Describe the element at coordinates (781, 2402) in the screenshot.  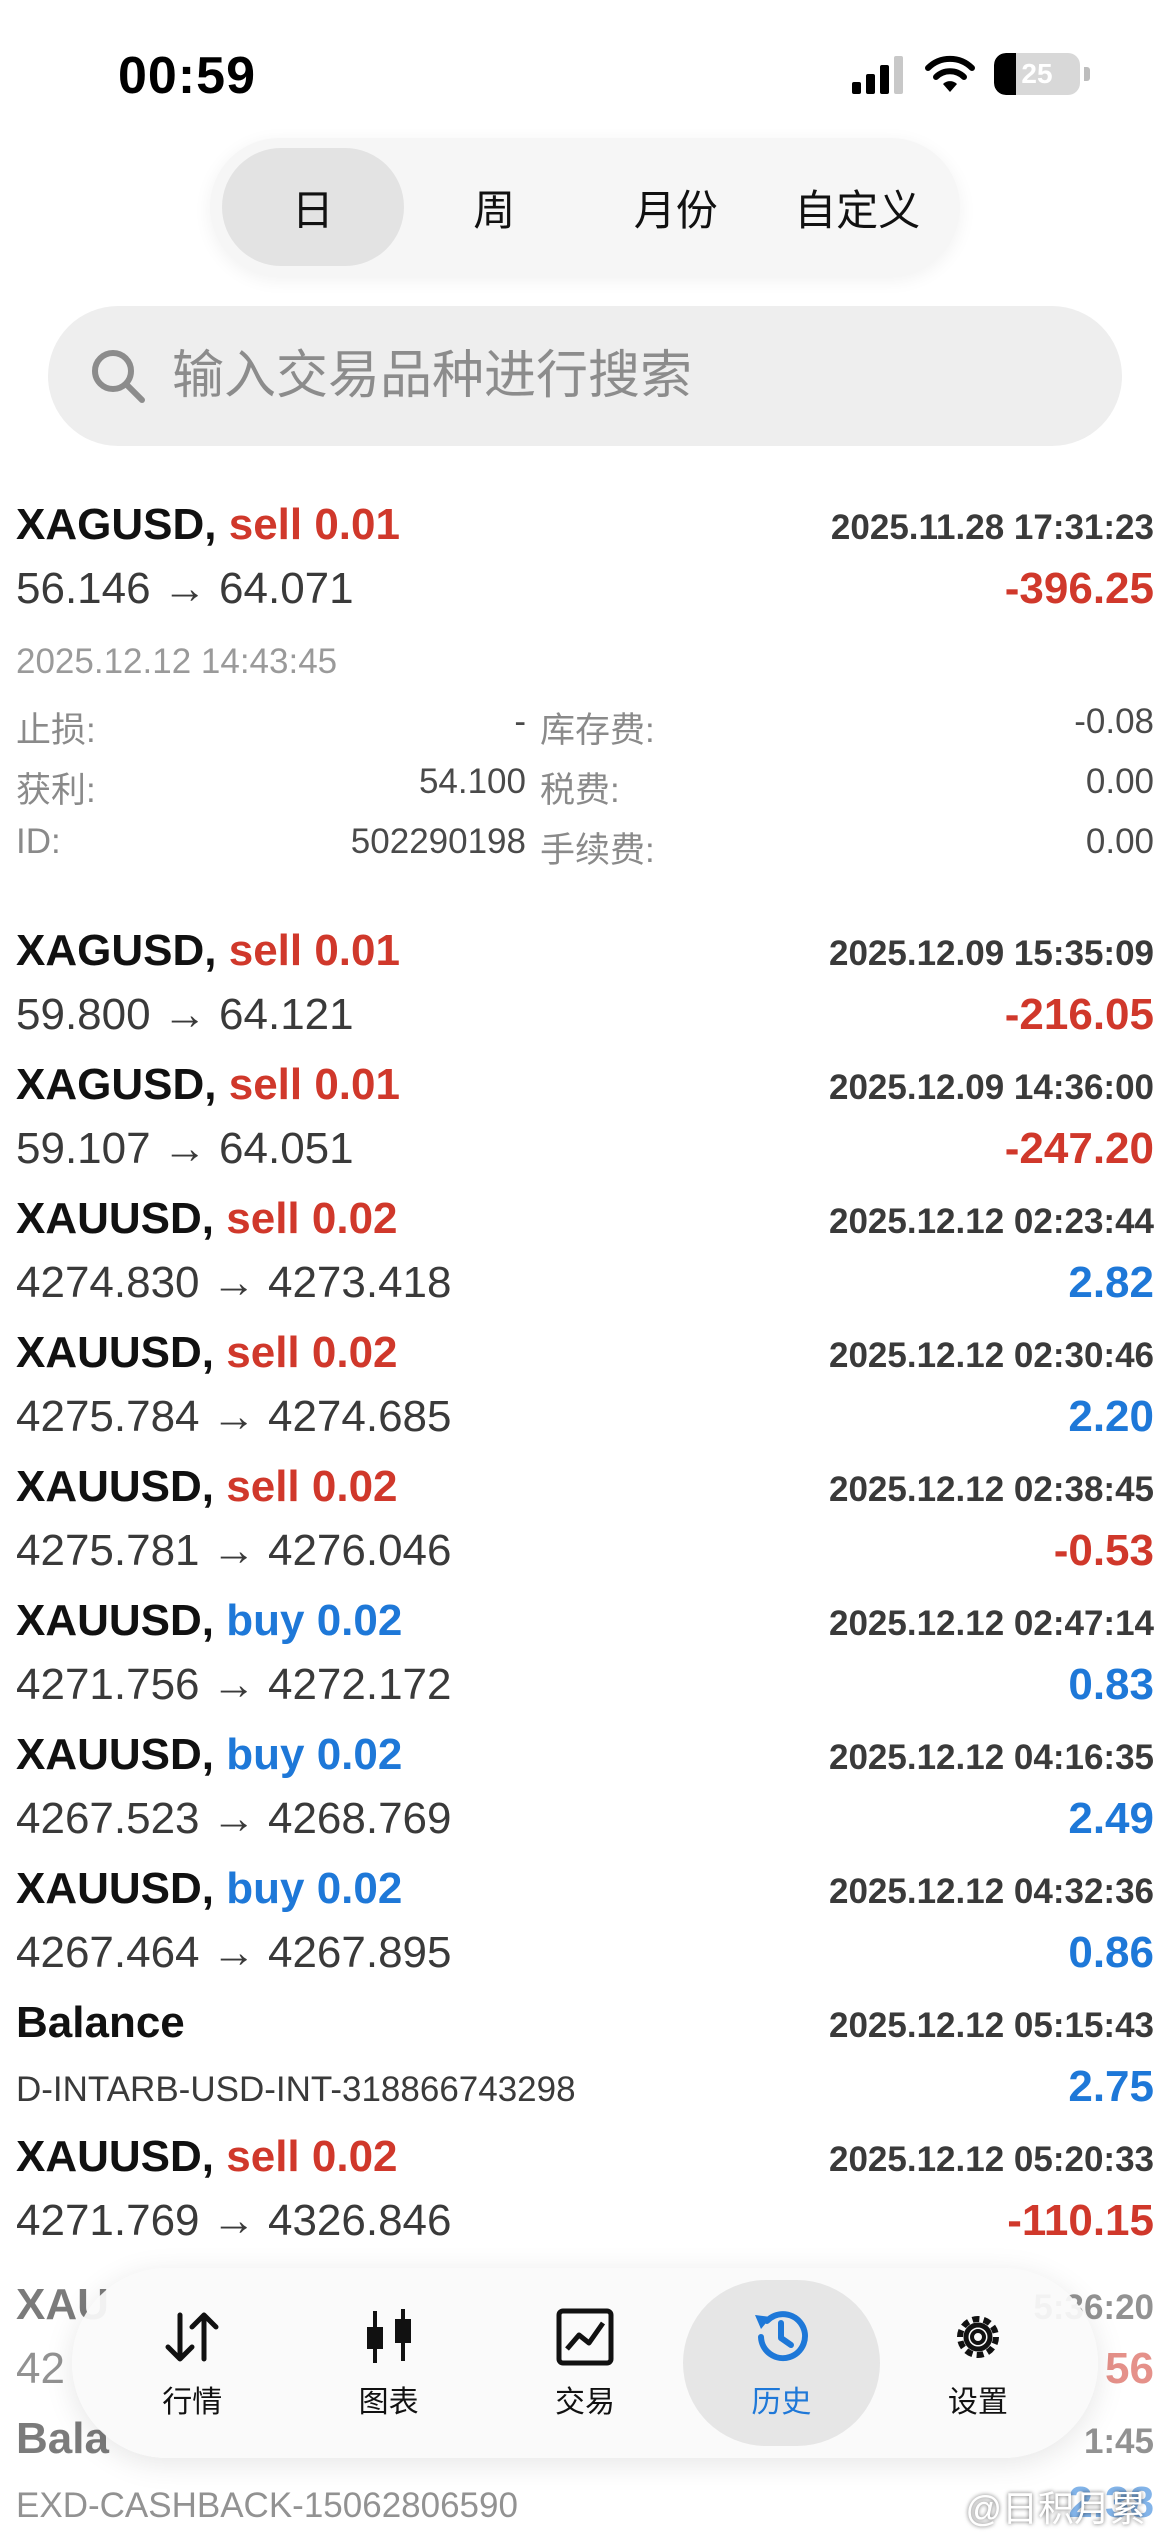
I see `nav-label: 历史` at that location.